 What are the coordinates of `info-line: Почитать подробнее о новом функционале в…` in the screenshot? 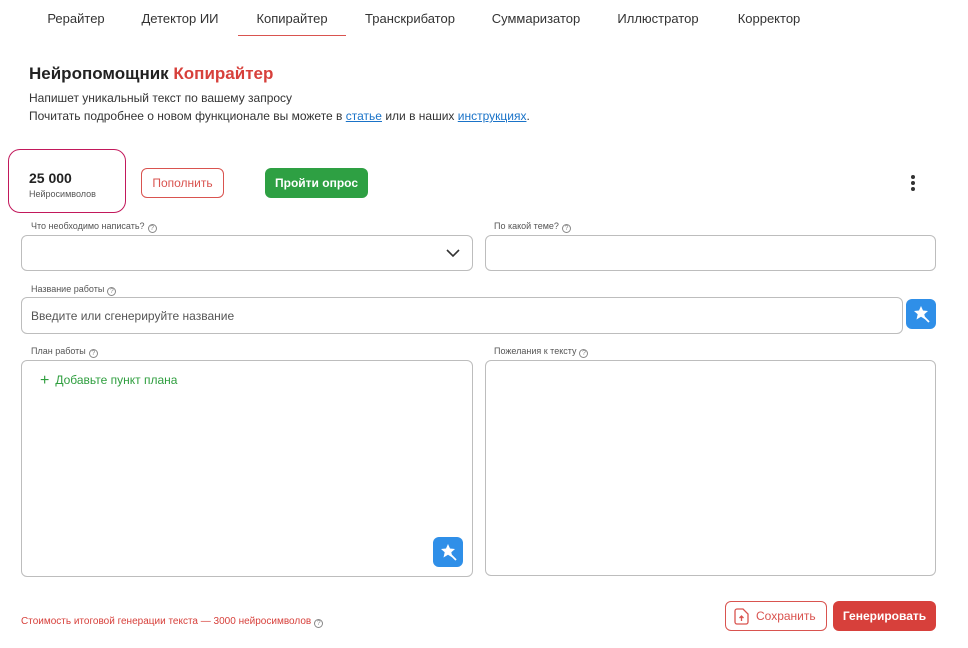 It's located at (279, 116).